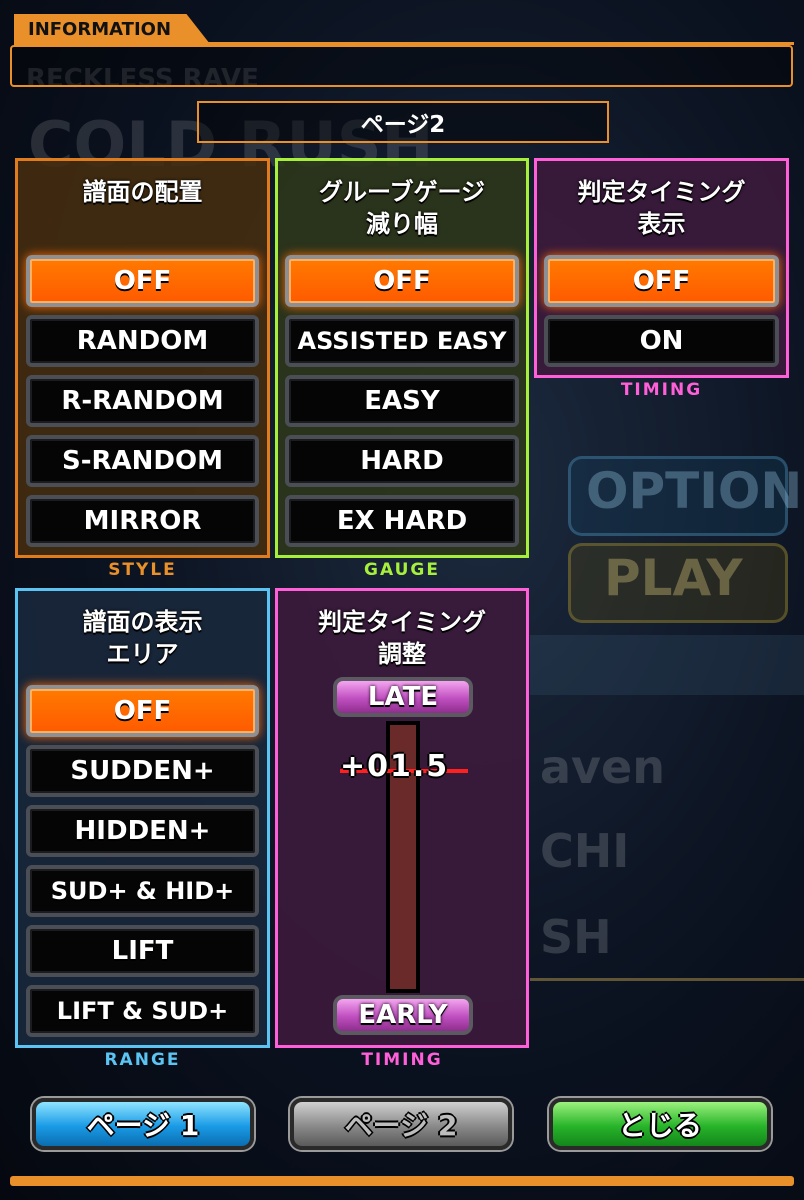  What do you see at coordinates (142, 570) in the screenshot?
I see `style-caption: STYLE` at bounding box center [142, 570].